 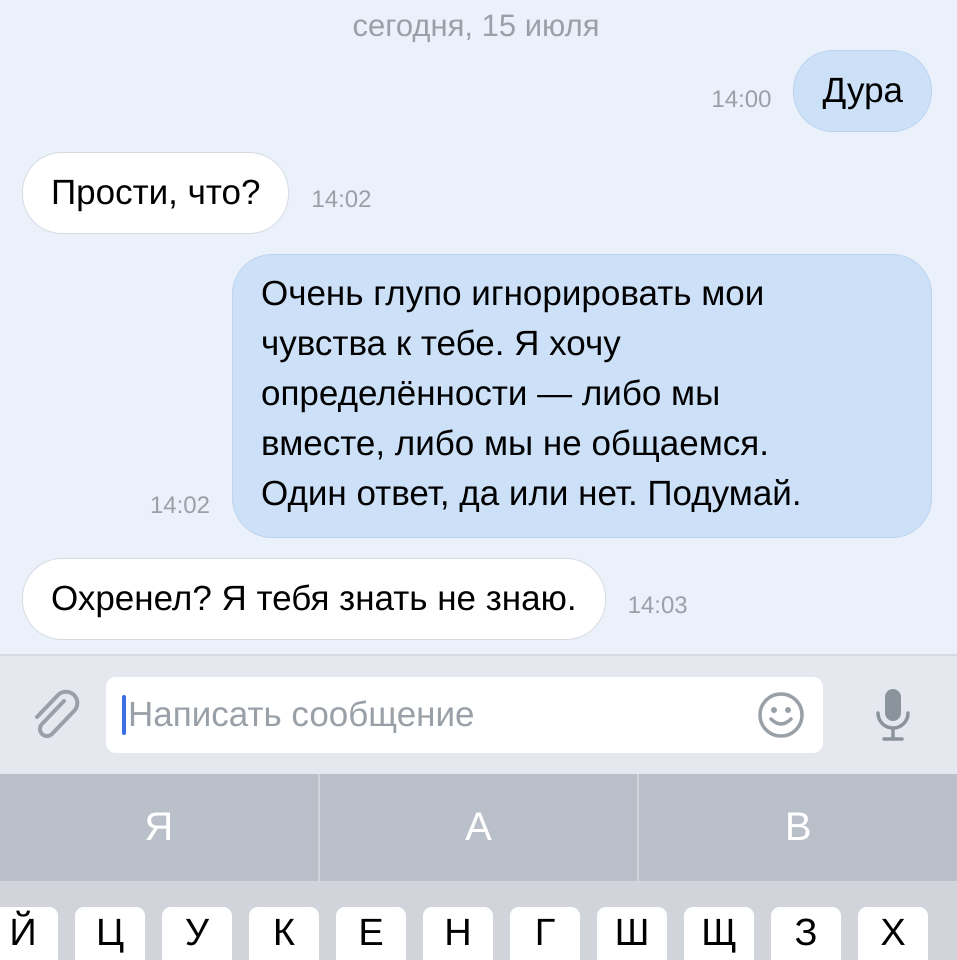 I want to click on keyboard-key: Ш, so click(x=632, y=933).